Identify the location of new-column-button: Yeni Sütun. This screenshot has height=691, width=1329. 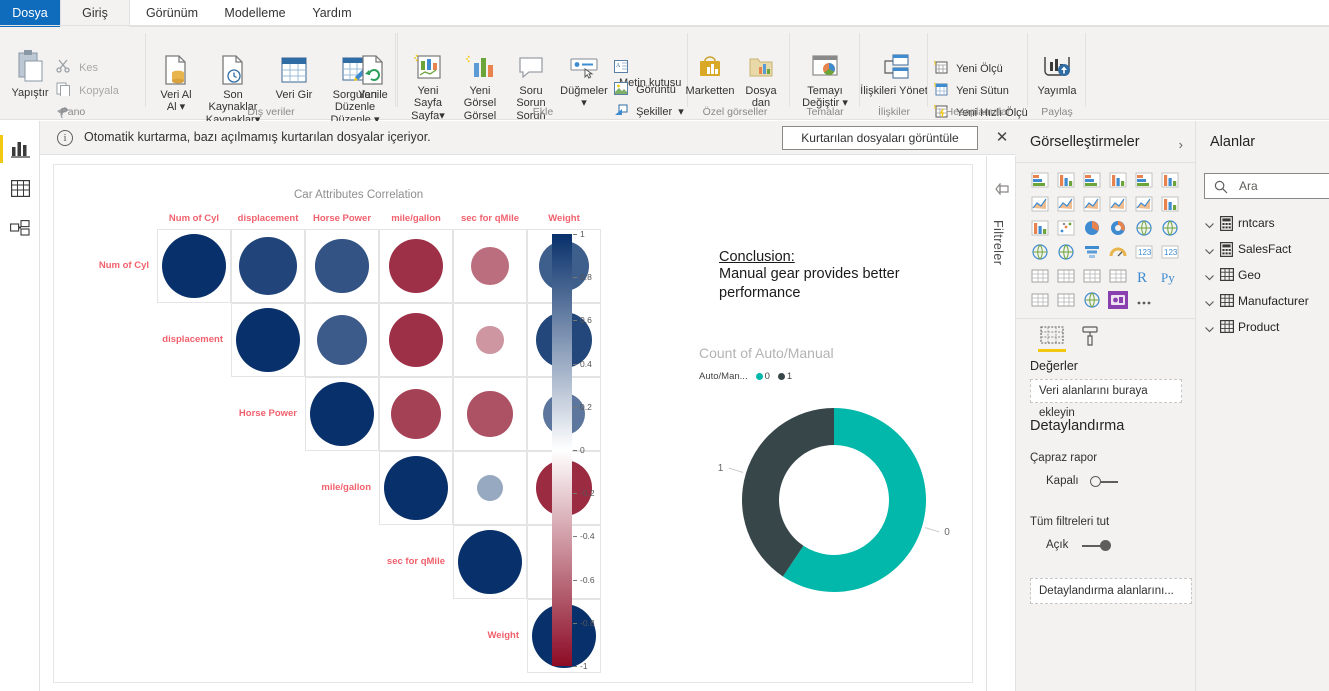
(971, 91).